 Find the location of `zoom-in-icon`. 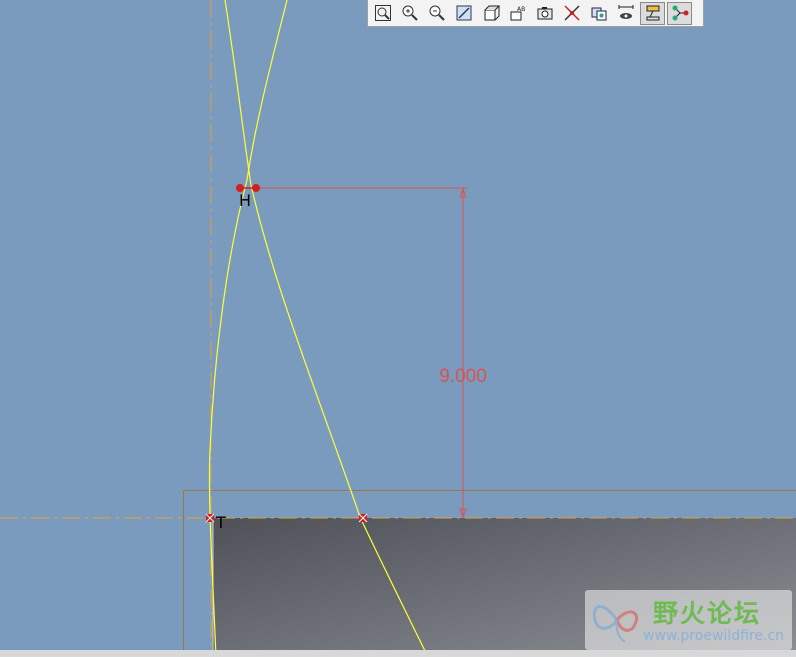

zoom-in-icon is located at coordinates (410, 13).